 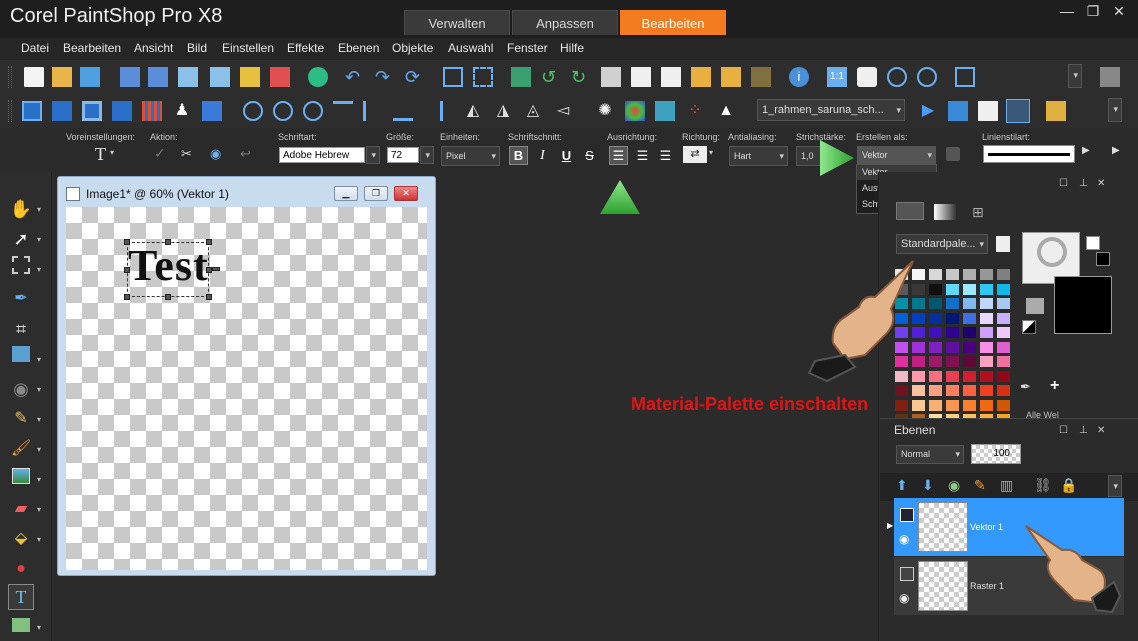 What do you see at coordinates (1035, 306) in the screenshot?
I see `swap-colors-icon` at bounding box center [1035, 306].